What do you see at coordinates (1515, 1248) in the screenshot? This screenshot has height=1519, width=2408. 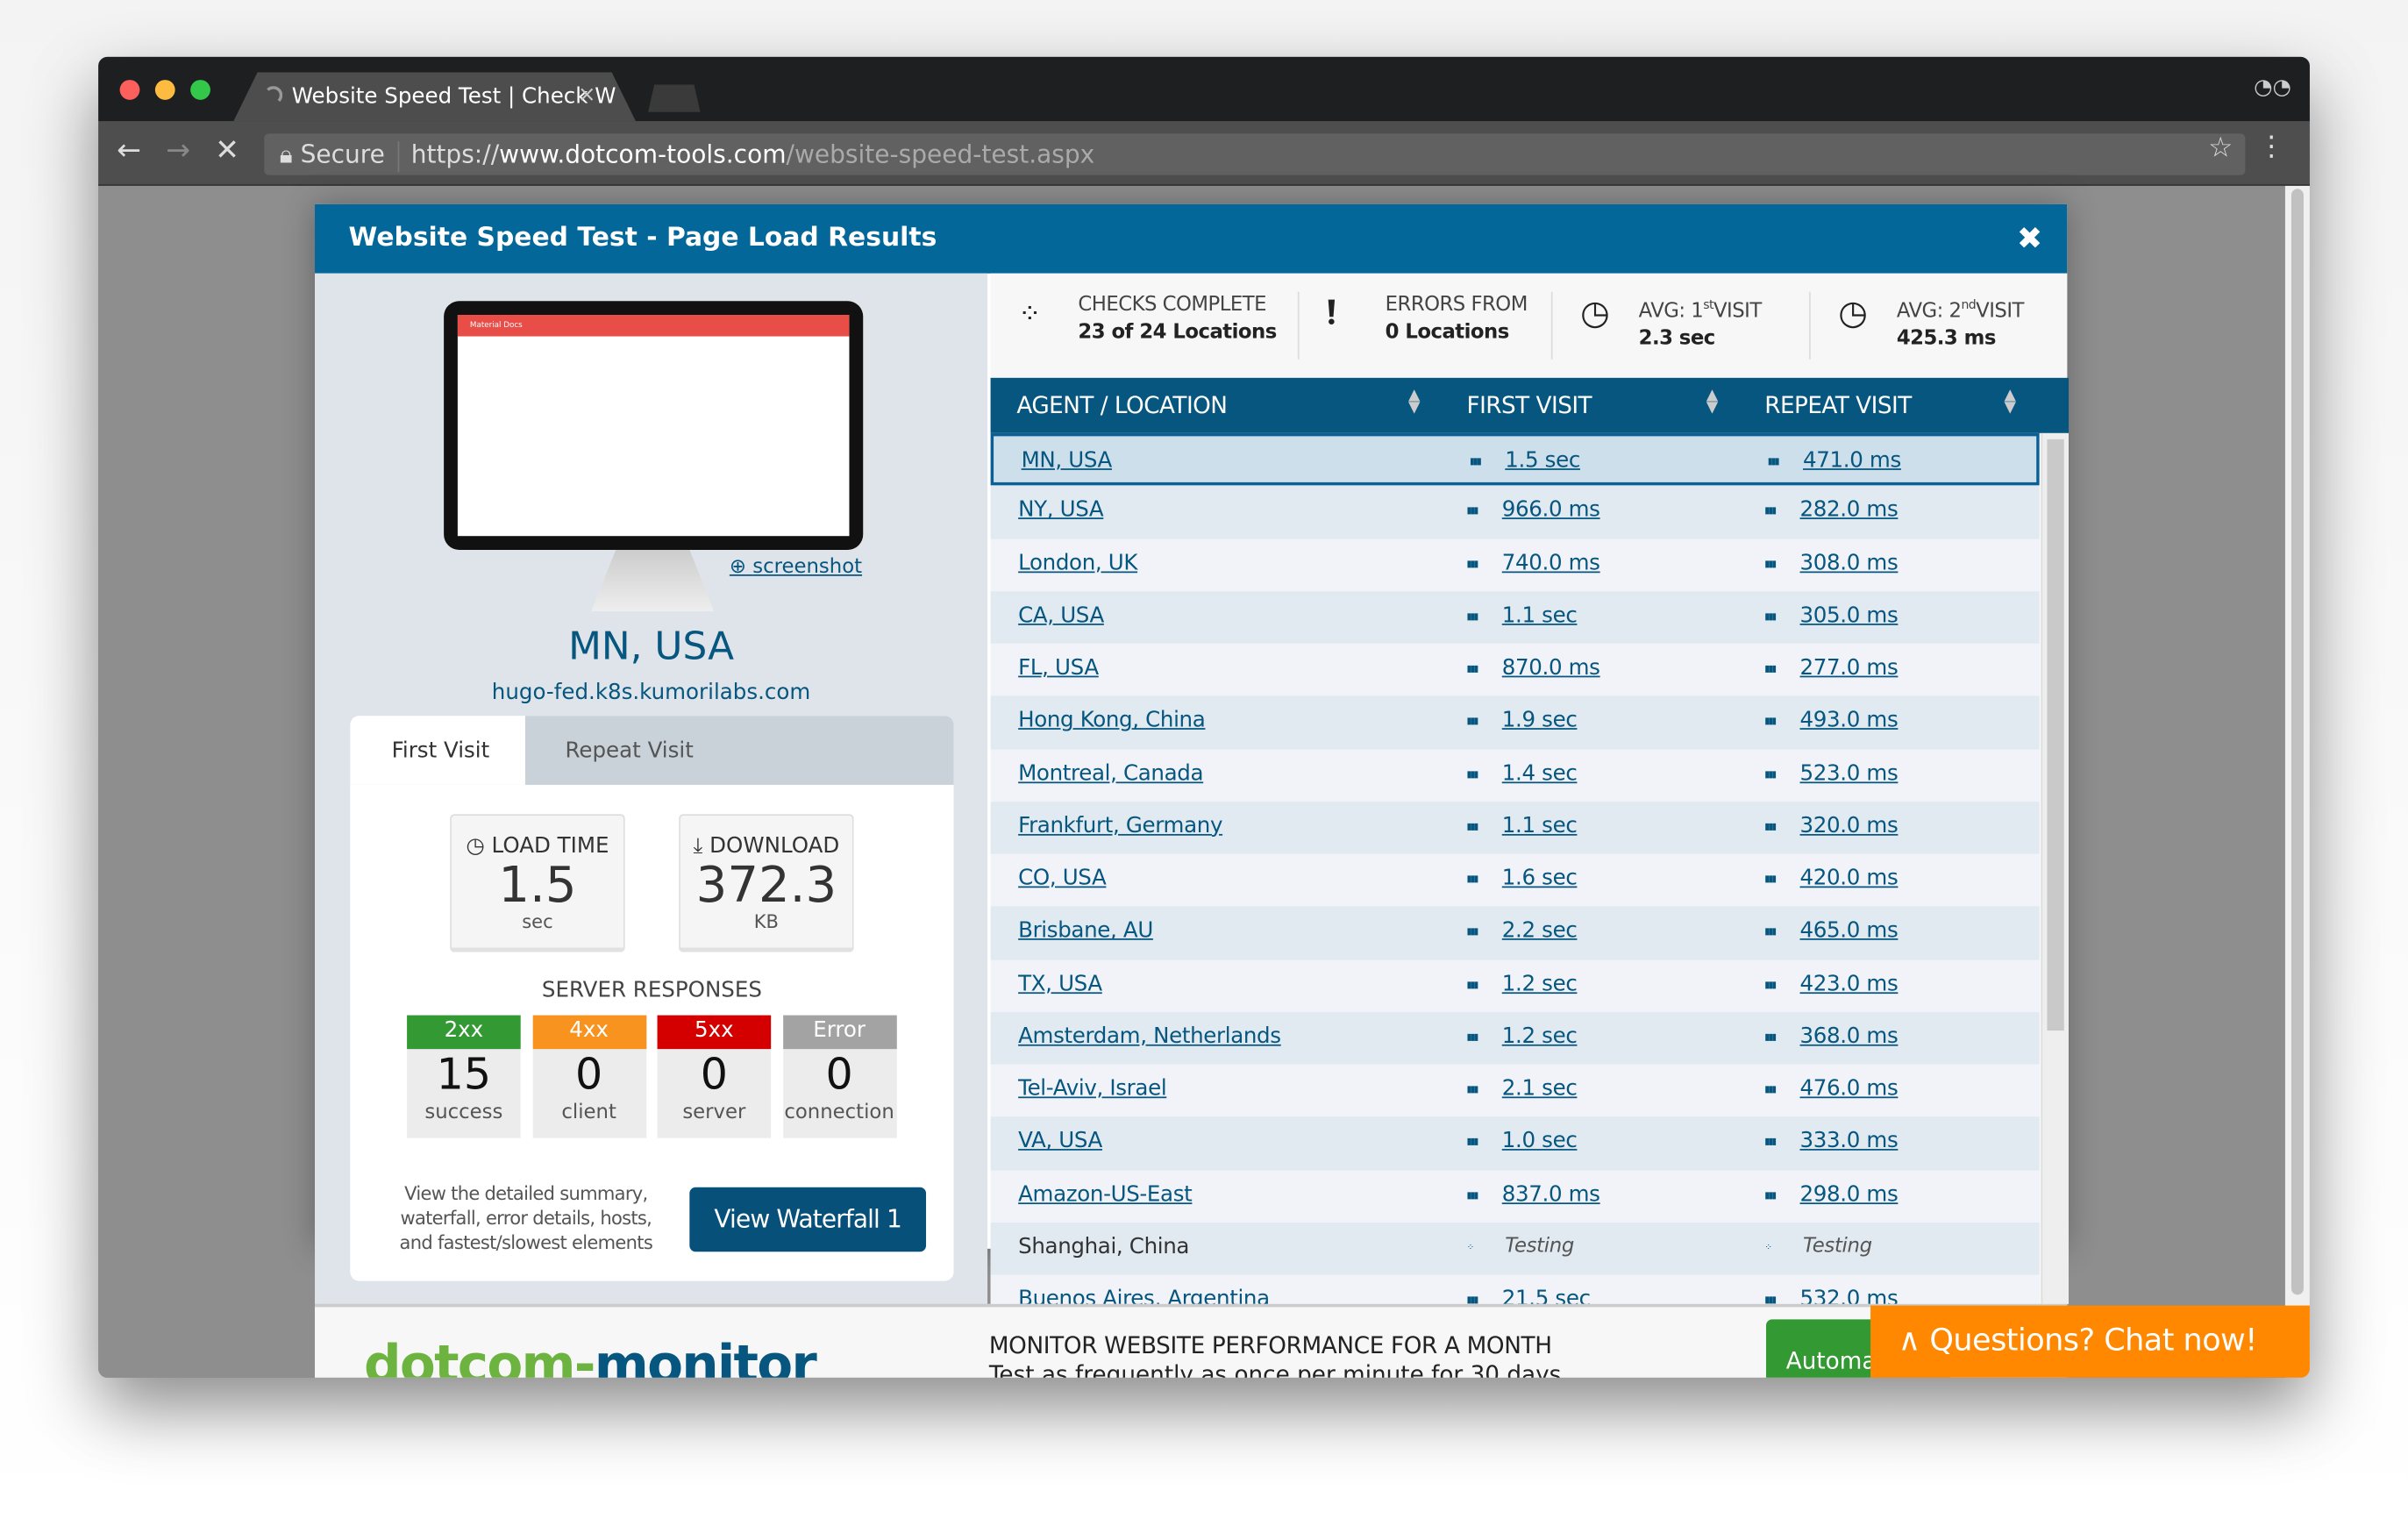 I see `table-row: Shanghai, China ⁘ Testing ⁘ Testing` at bounding box center [1515, 1248].